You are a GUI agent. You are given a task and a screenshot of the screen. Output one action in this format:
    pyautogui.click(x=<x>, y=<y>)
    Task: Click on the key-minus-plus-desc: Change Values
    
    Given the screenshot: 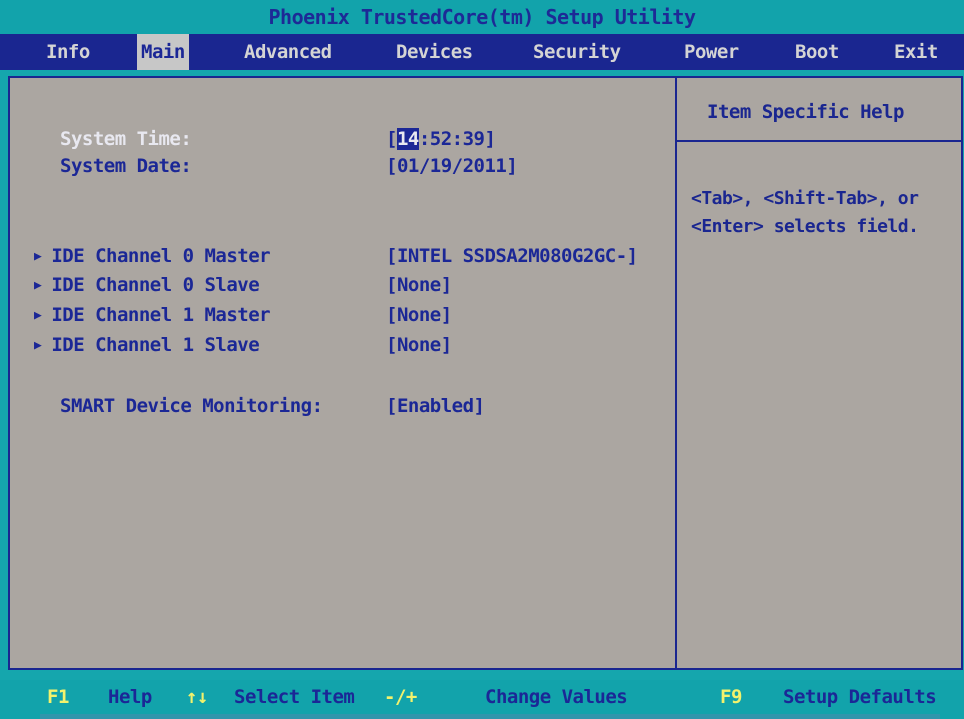 What is the action you would take?
    pyautogui.click(x=556, y=697)
    